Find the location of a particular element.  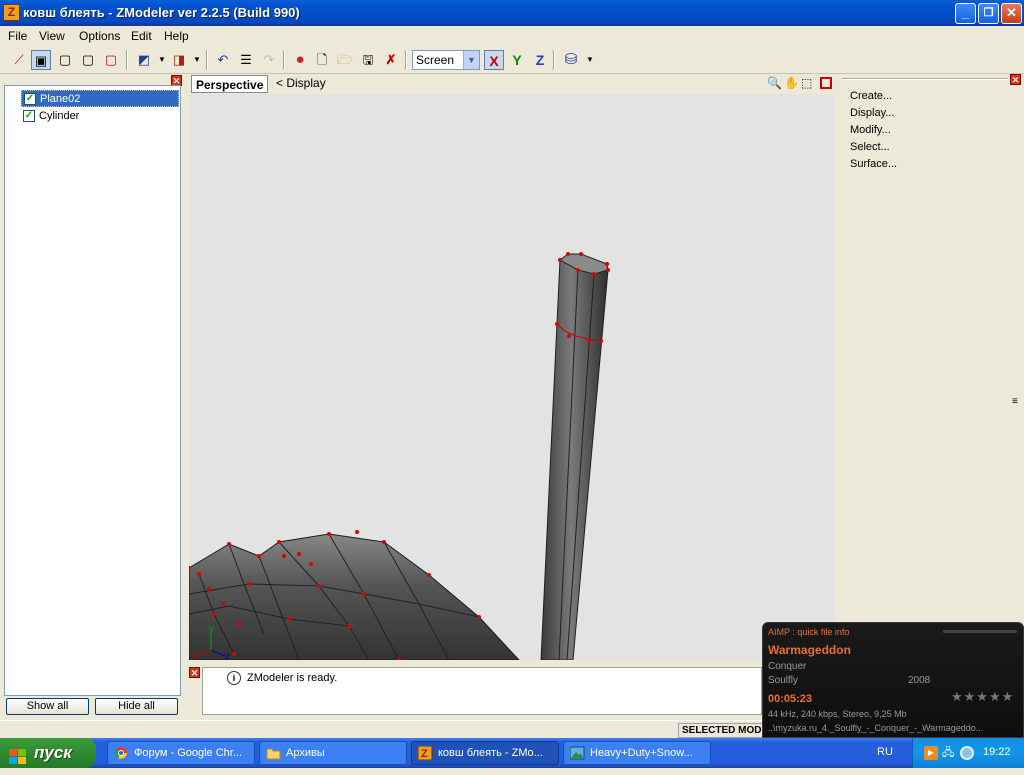

save-icon: 🖫 is located at coordinates (368, 60).